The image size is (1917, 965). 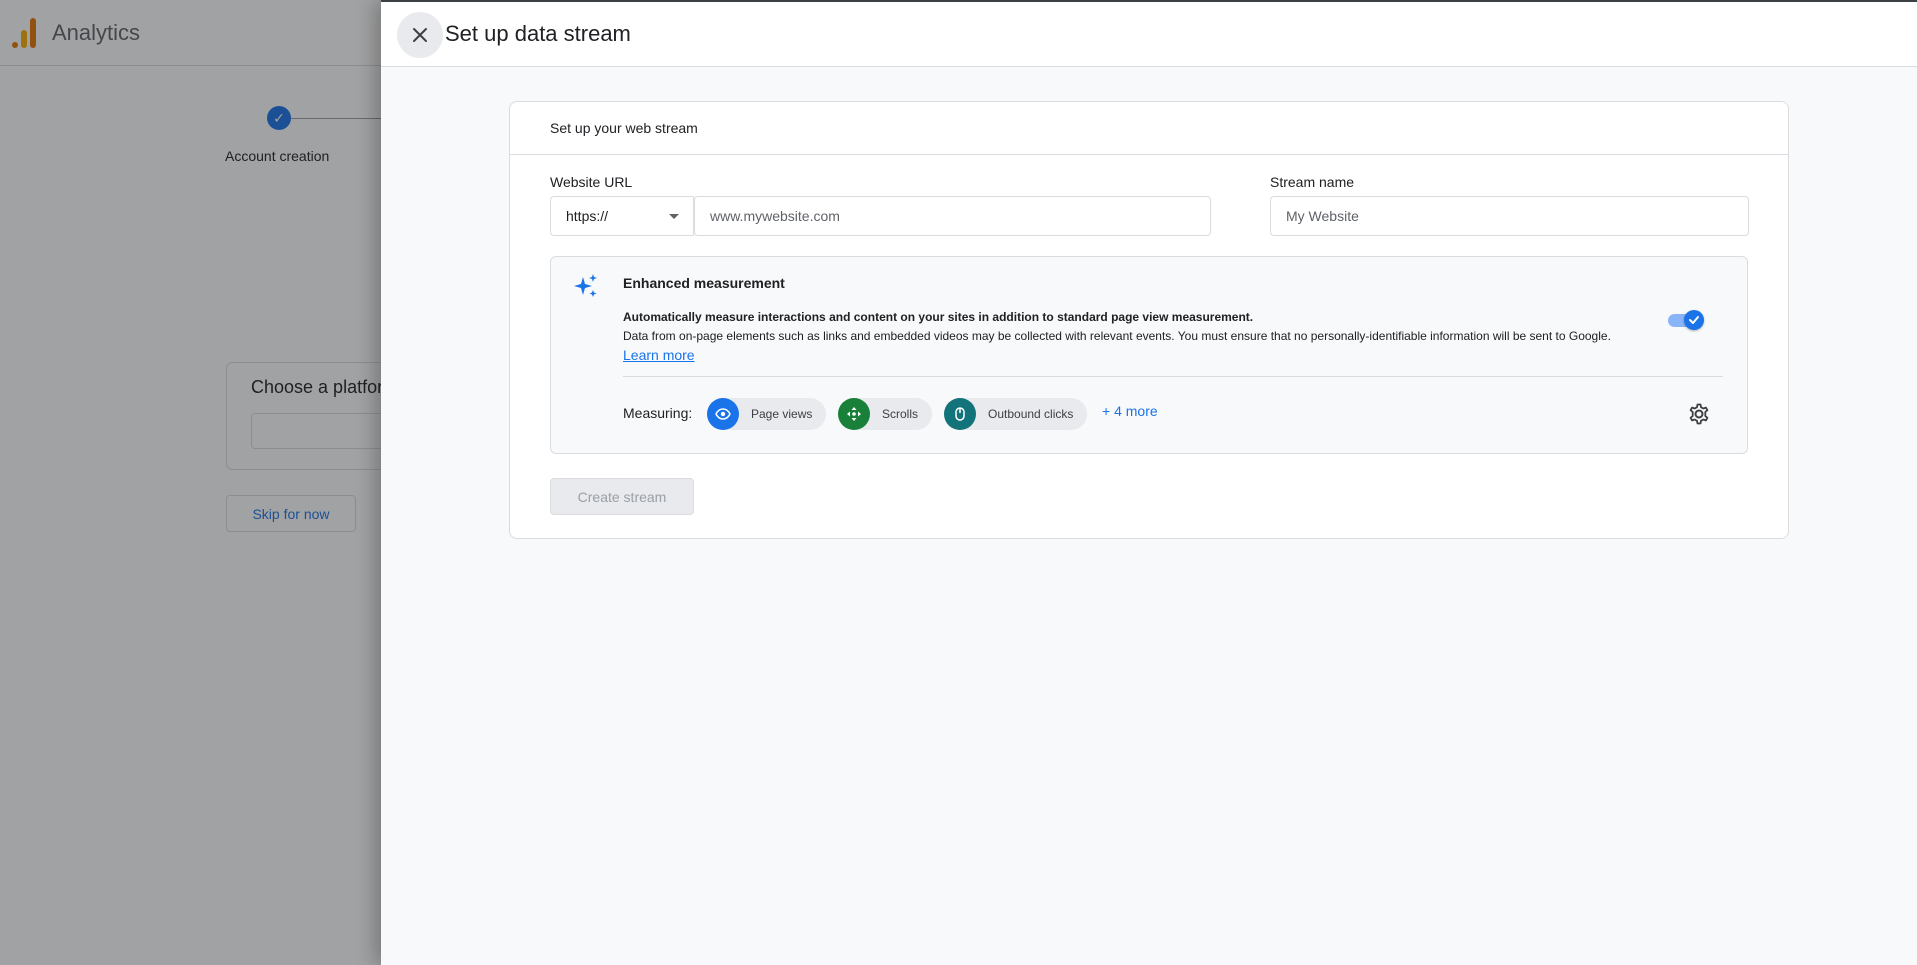 What do you see at coordinates (1694, 320) in the screenshot?
I see `toggle-check-icon` at bounding box center [1694, 320].